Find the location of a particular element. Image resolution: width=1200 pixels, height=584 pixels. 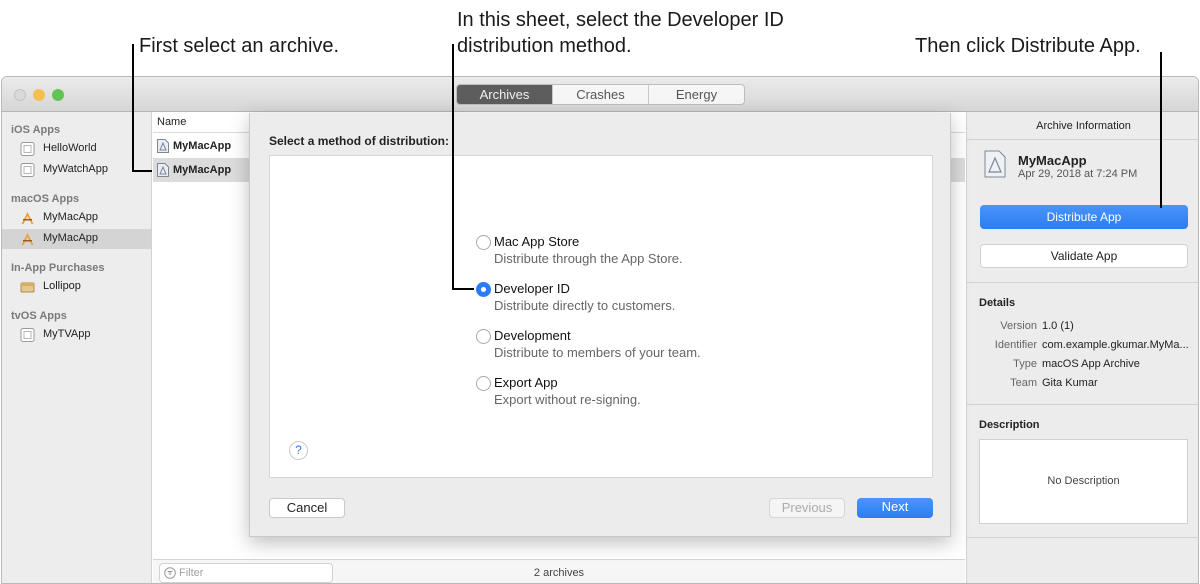

detail-team: Team Gita Kumar is located at coordinates (1082, 384).